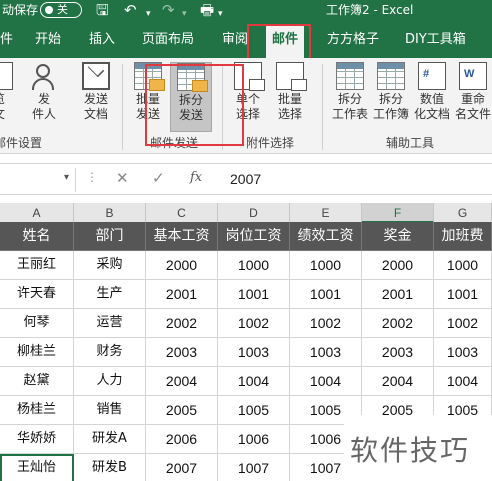  Describe the element at coordinates (349, 99) in the screenshot. I see `split-sheet-line1: 拆分` at that location.